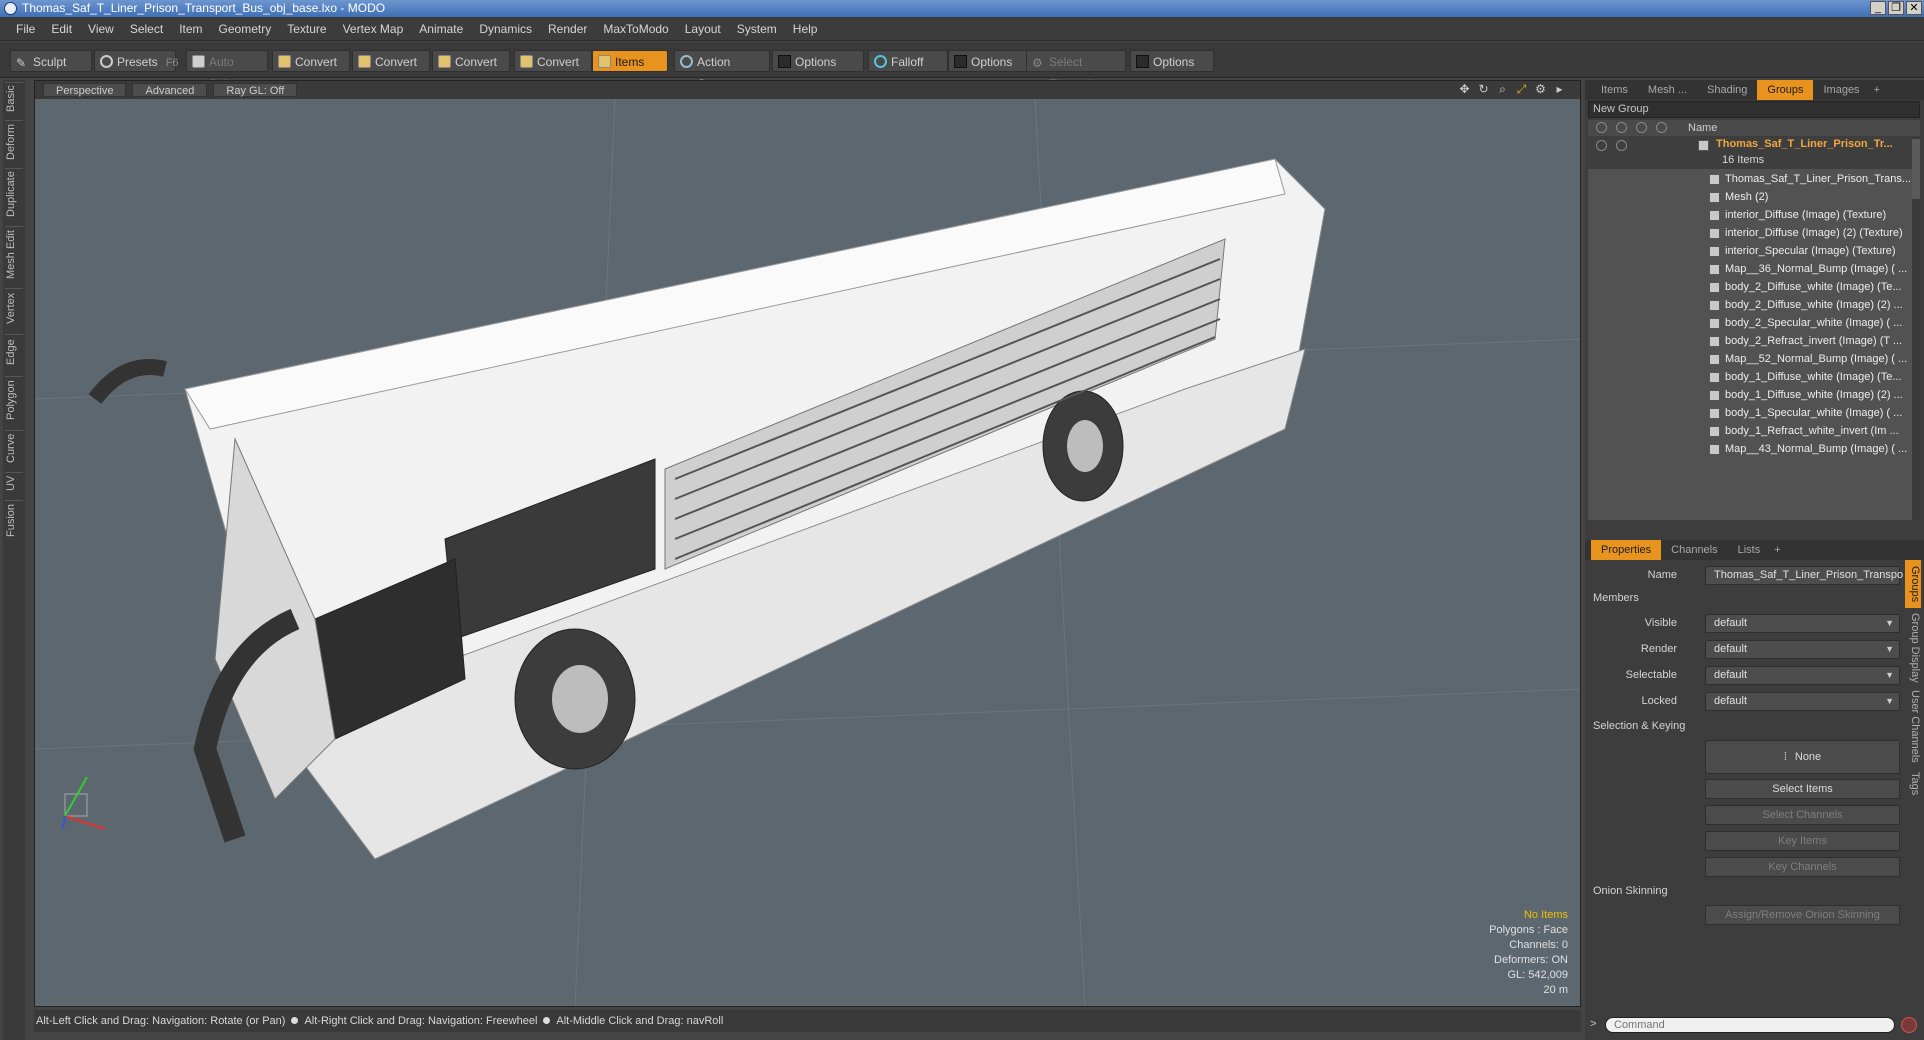  Describe the element at coordinates (1913, 584) in the screenshot. I see `side-tab-groups: Groups` at that location.